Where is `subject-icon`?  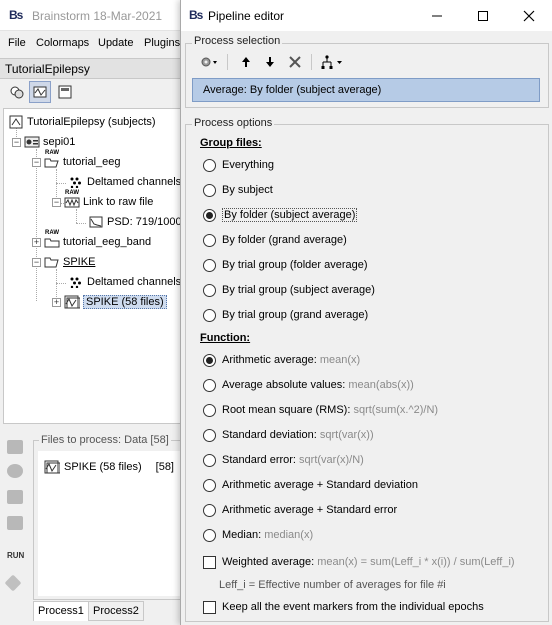 subject-icon is located at coordinates (32, 142).